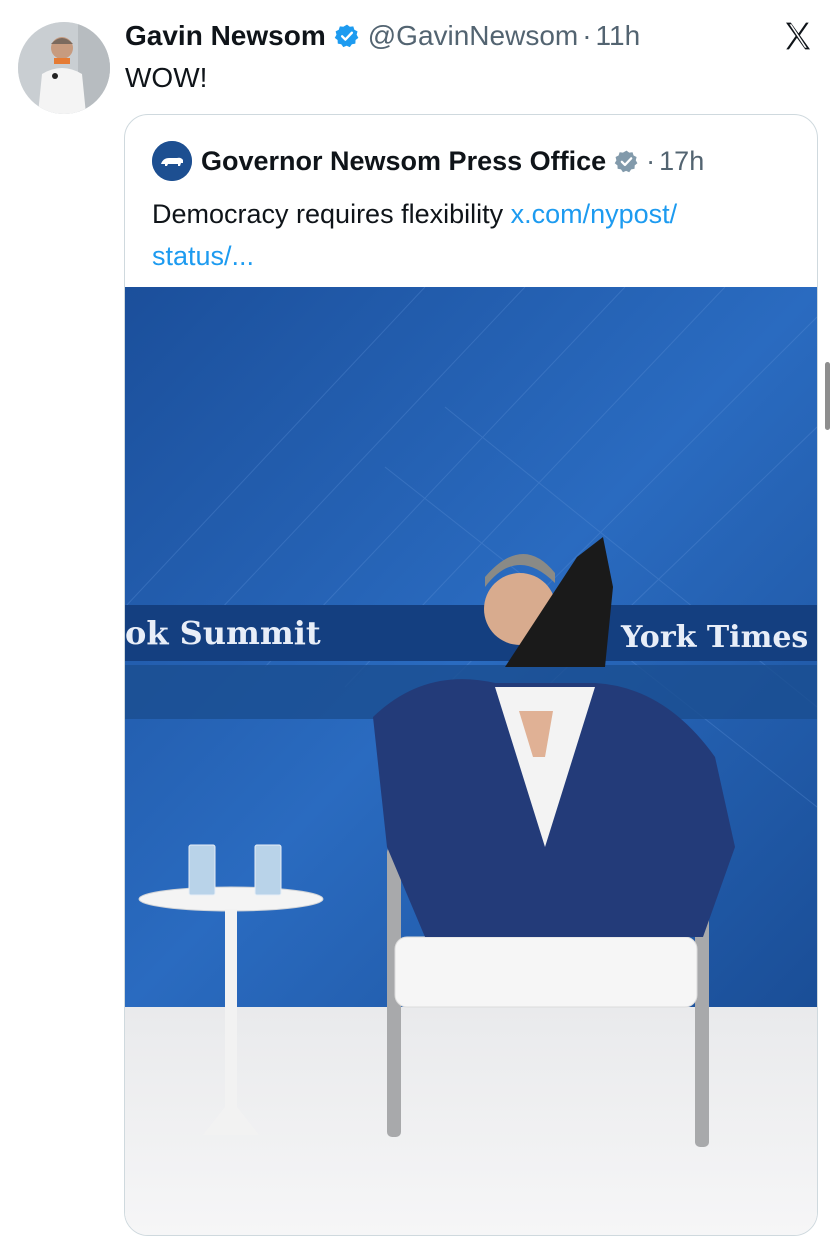  I want to click on quoted-author-name: Governor Newsom Press Office, so click(403, 161).